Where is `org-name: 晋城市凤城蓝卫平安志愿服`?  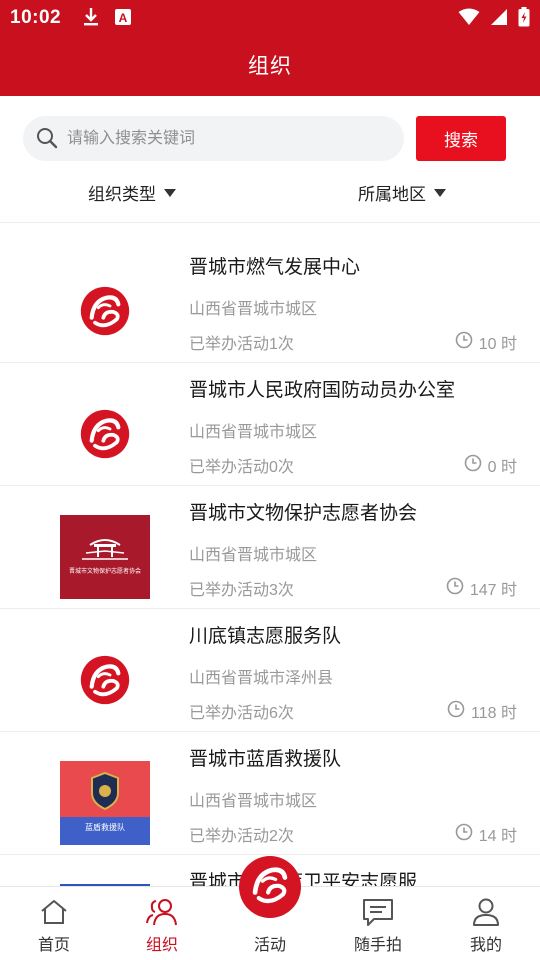 org-name: 晋城市凤城蓝卫平安志愿服 is located at coordinates (303, 879).